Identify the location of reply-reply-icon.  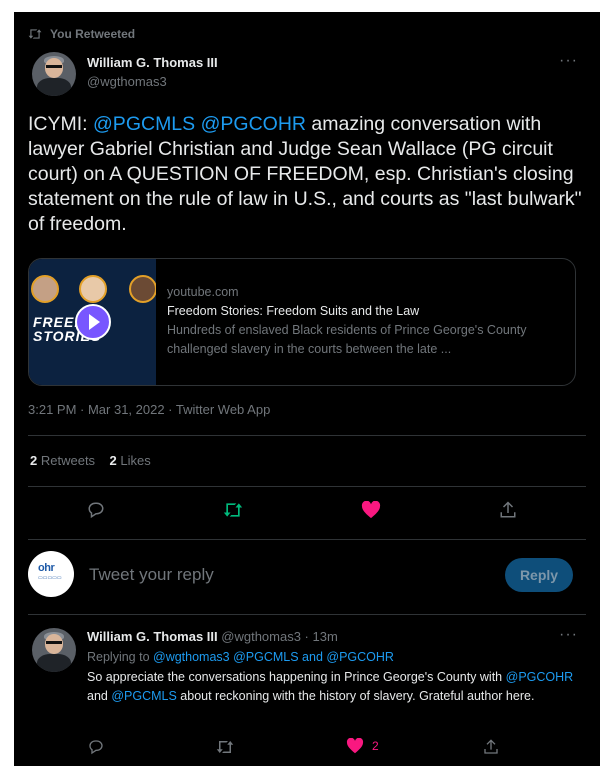
(96, 747).